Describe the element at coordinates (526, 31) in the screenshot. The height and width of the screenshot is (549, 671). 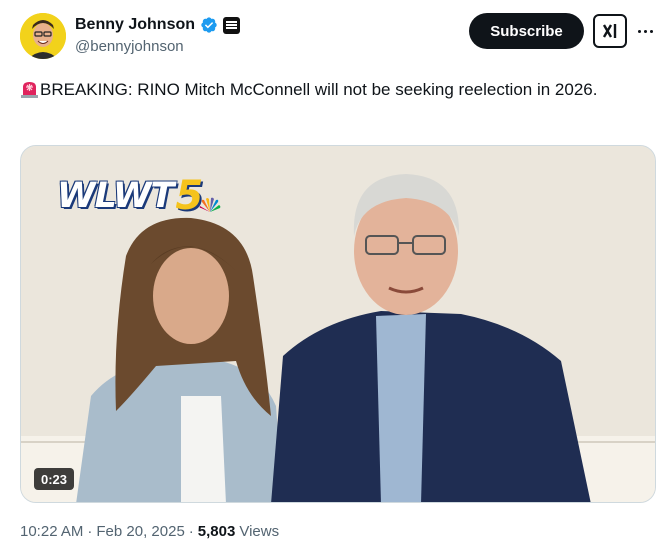
I see `subscribe-button: Subscribe` at that location.